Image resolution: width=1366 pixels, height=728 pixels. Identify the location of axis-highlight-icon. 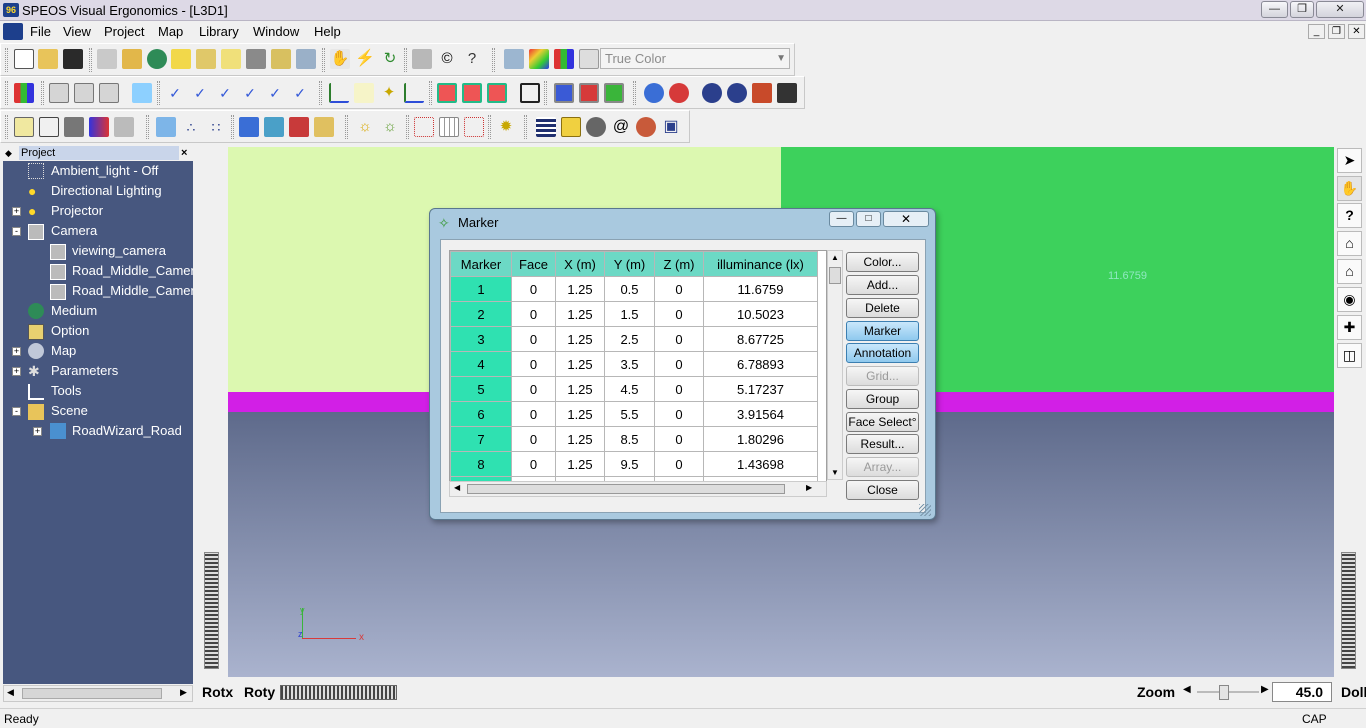
(364, 93).